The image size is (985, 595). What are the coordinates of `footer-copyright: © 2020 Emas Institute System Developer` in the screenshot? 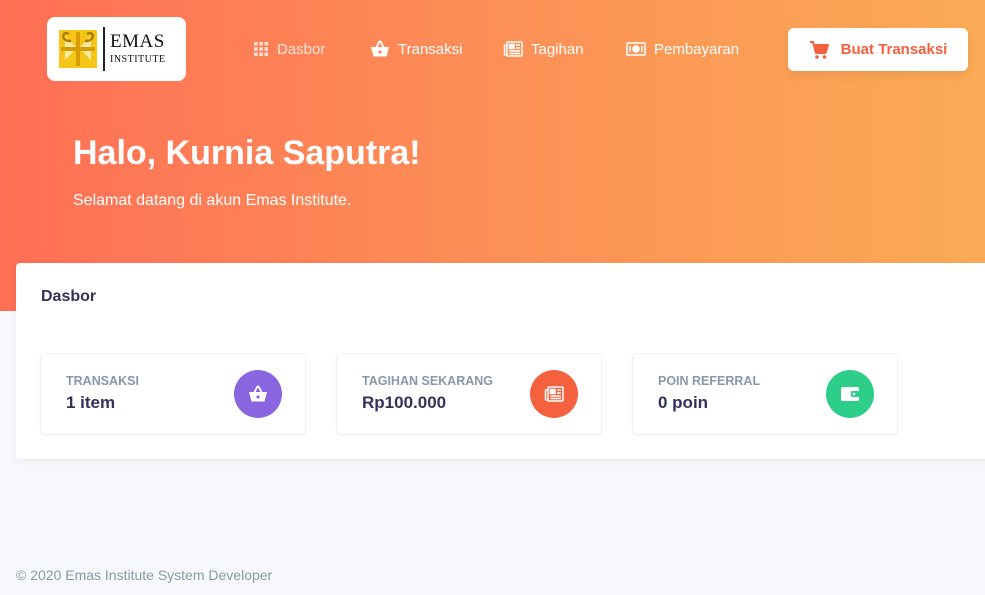 It's located at (144, 575).